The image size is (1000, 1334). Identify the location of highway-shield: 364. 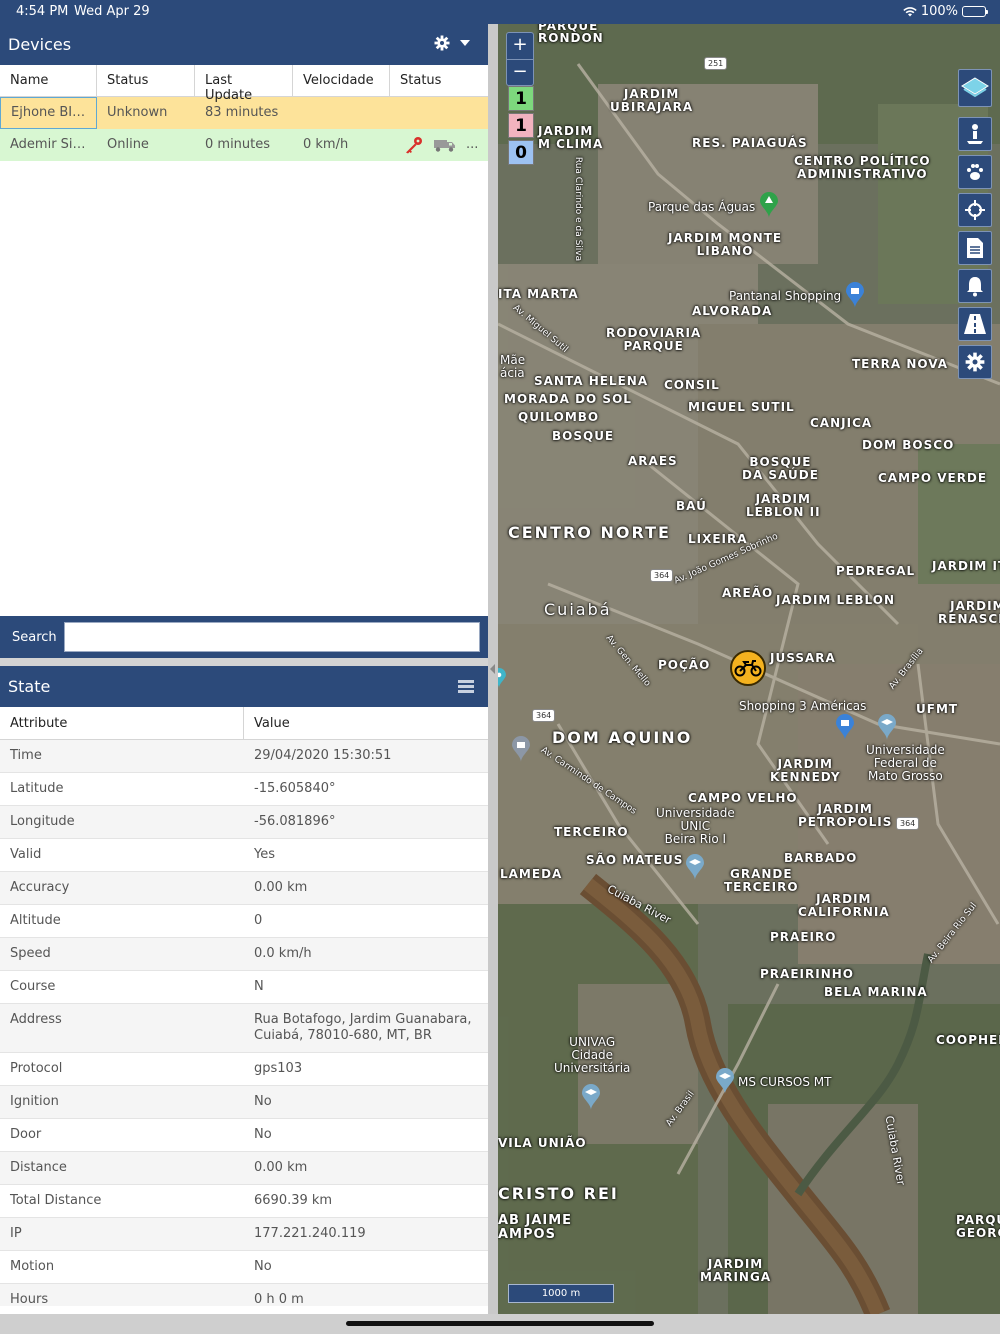
(908, 823).